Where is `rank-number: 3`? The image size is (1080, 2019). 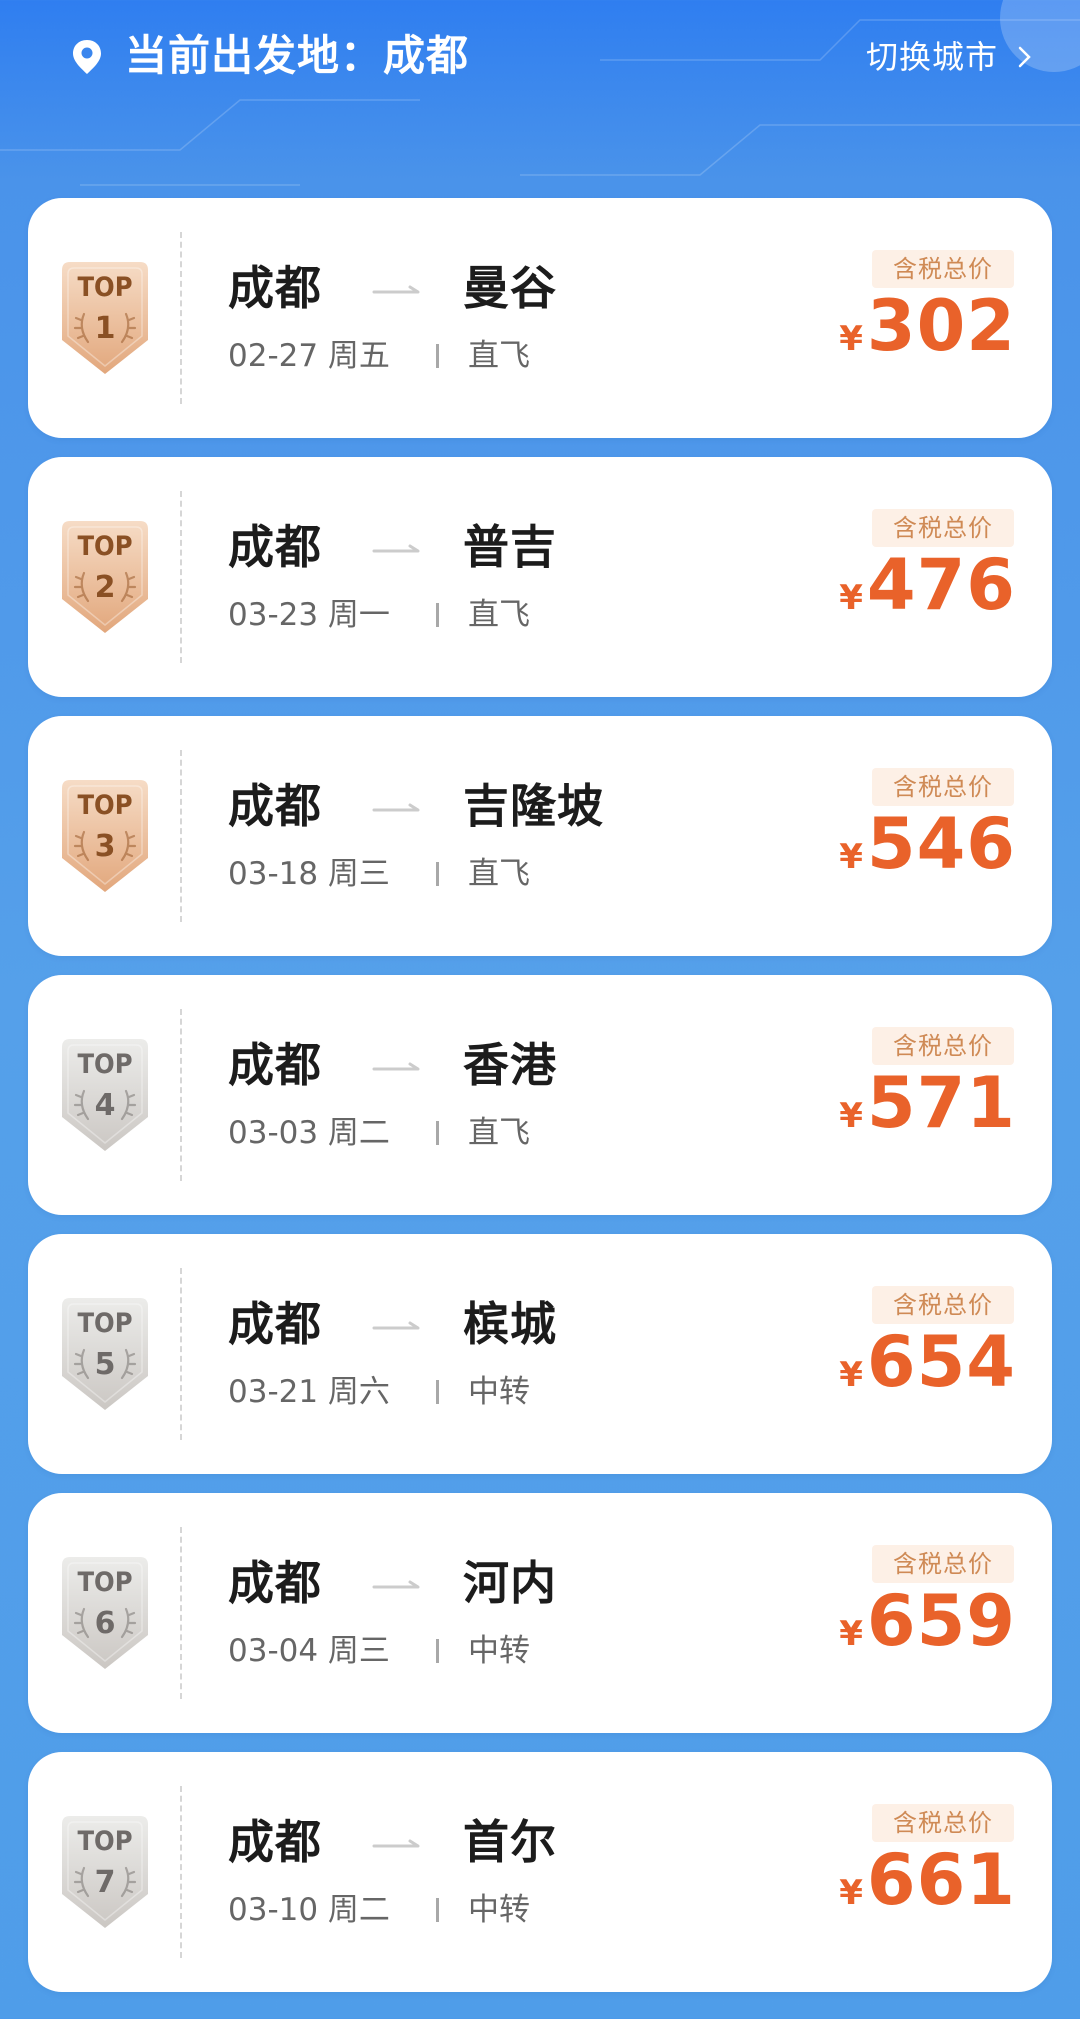
rank-number: 3 is located at coordinates (105, 846).